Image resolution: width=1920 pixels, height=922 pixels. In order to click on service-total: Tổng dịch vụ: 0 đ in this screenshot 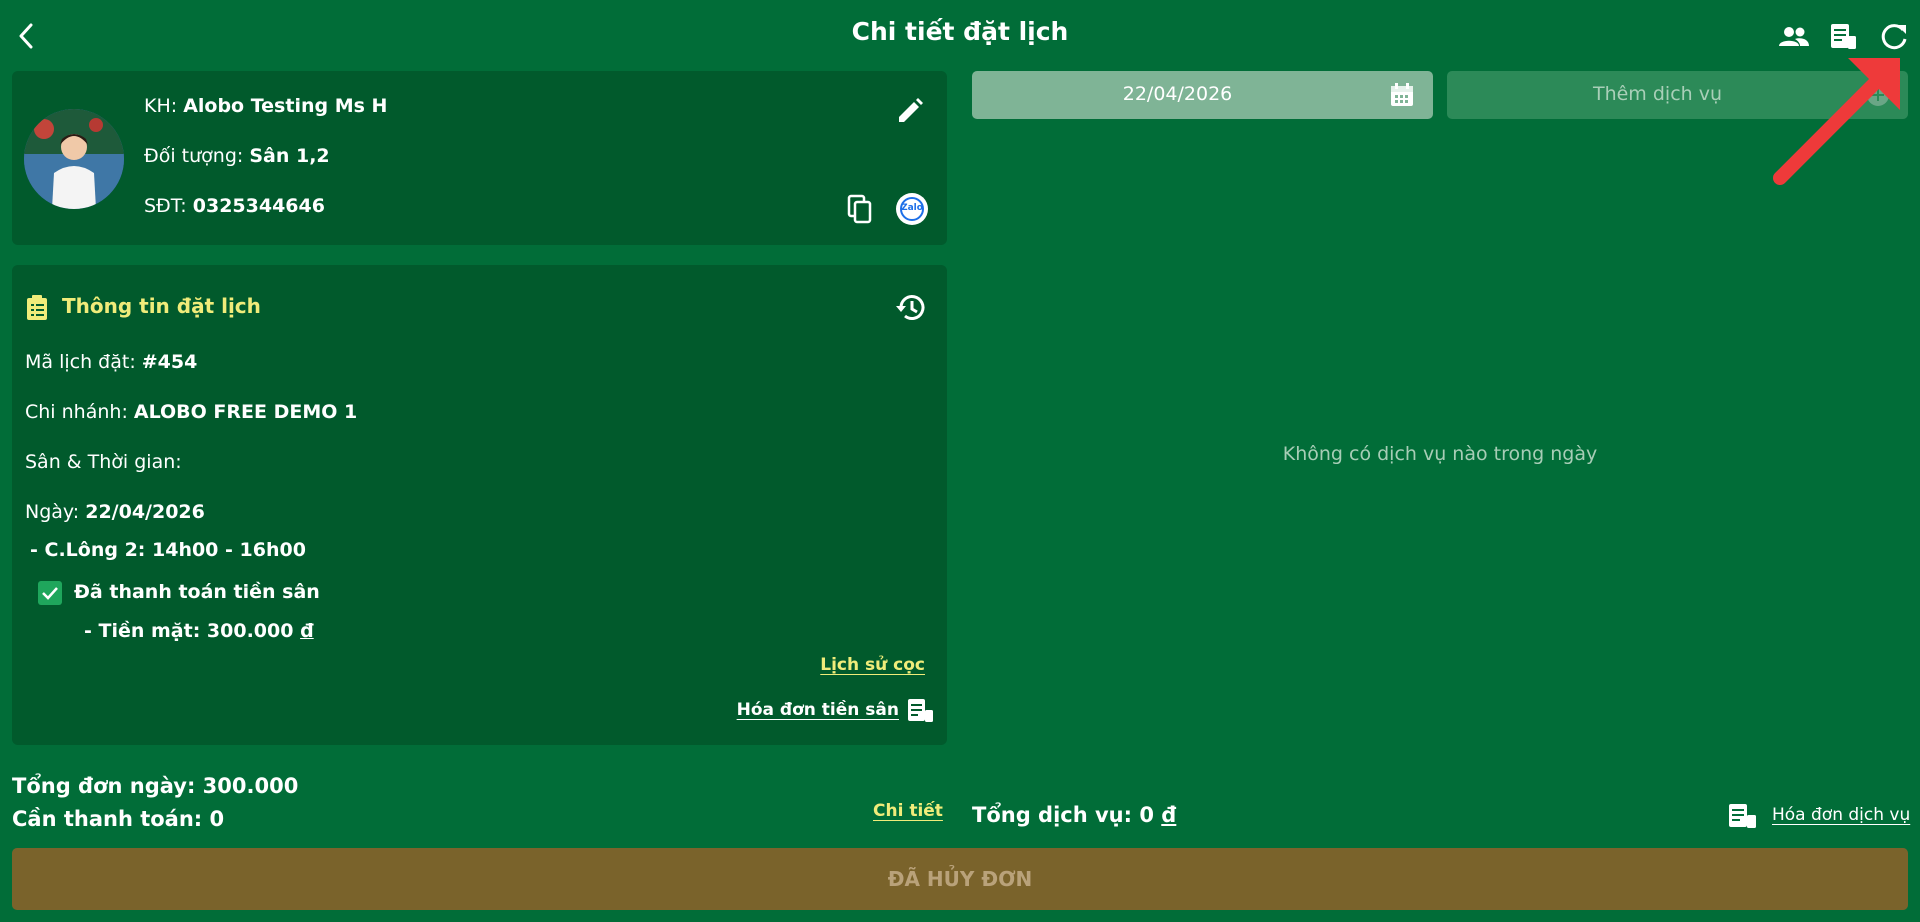, I will do `click(1074, 815)`.